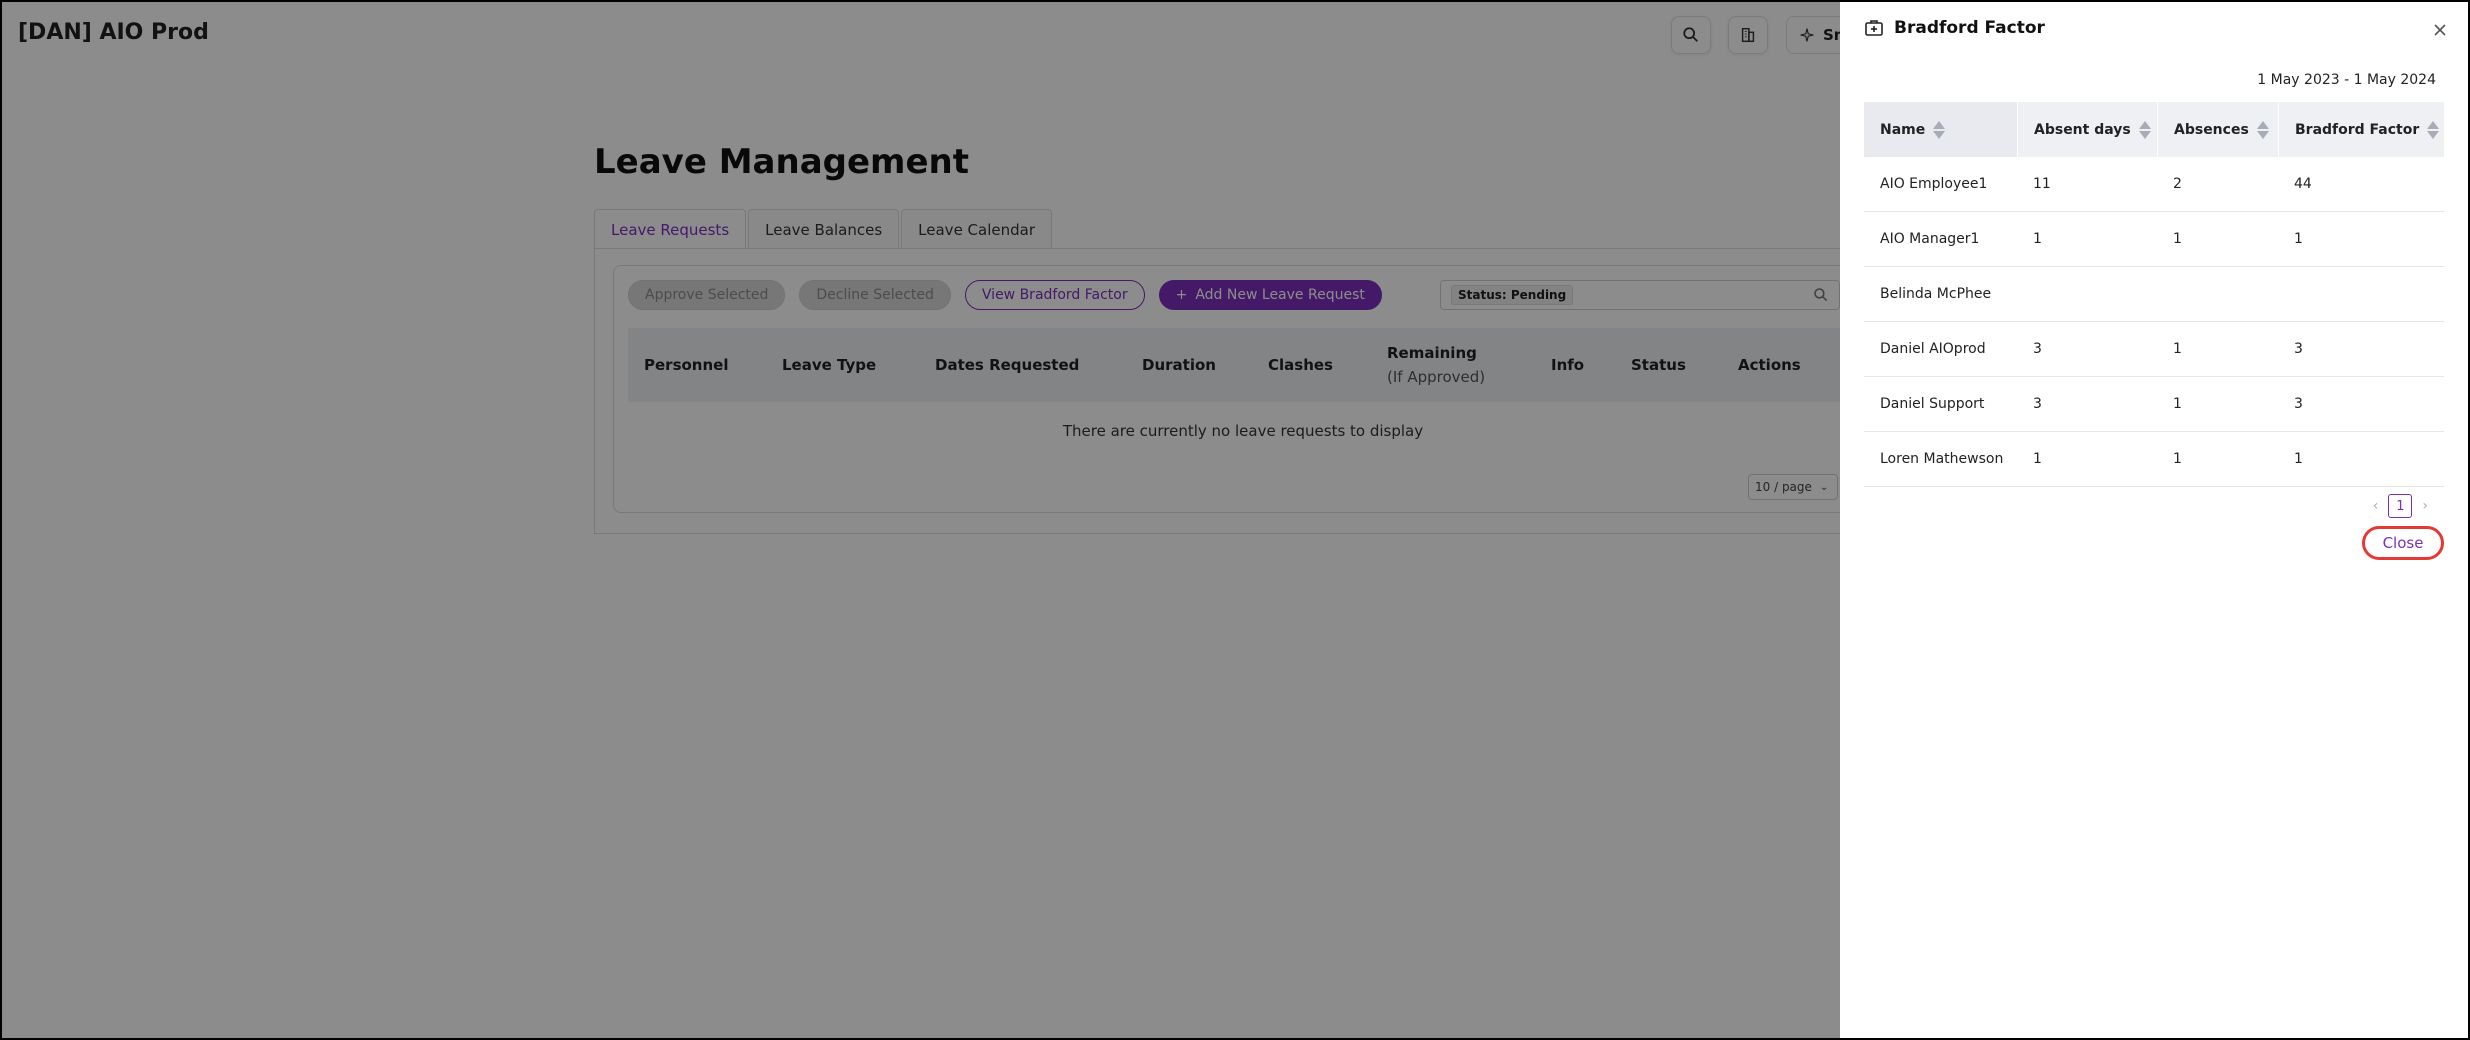 This screenshot has height=1040, width=2470. Describe the element at coordinates (1903, 129) in the screenshot. I see `column-name-label: Name` at that location.